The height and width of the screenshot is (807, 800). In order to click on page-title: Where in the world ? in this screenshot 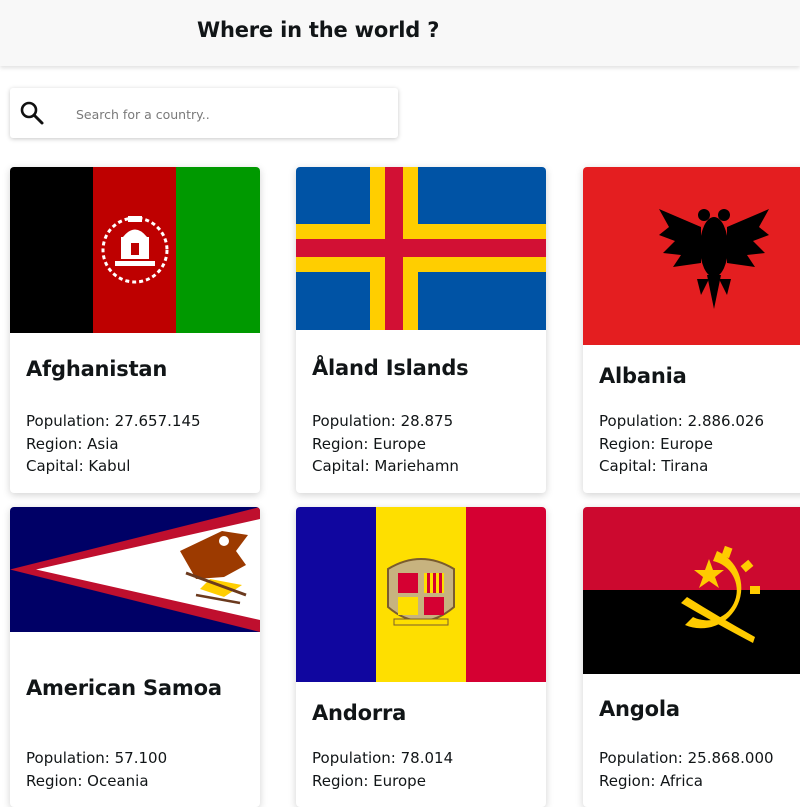, I will do `click(318, 30)`.